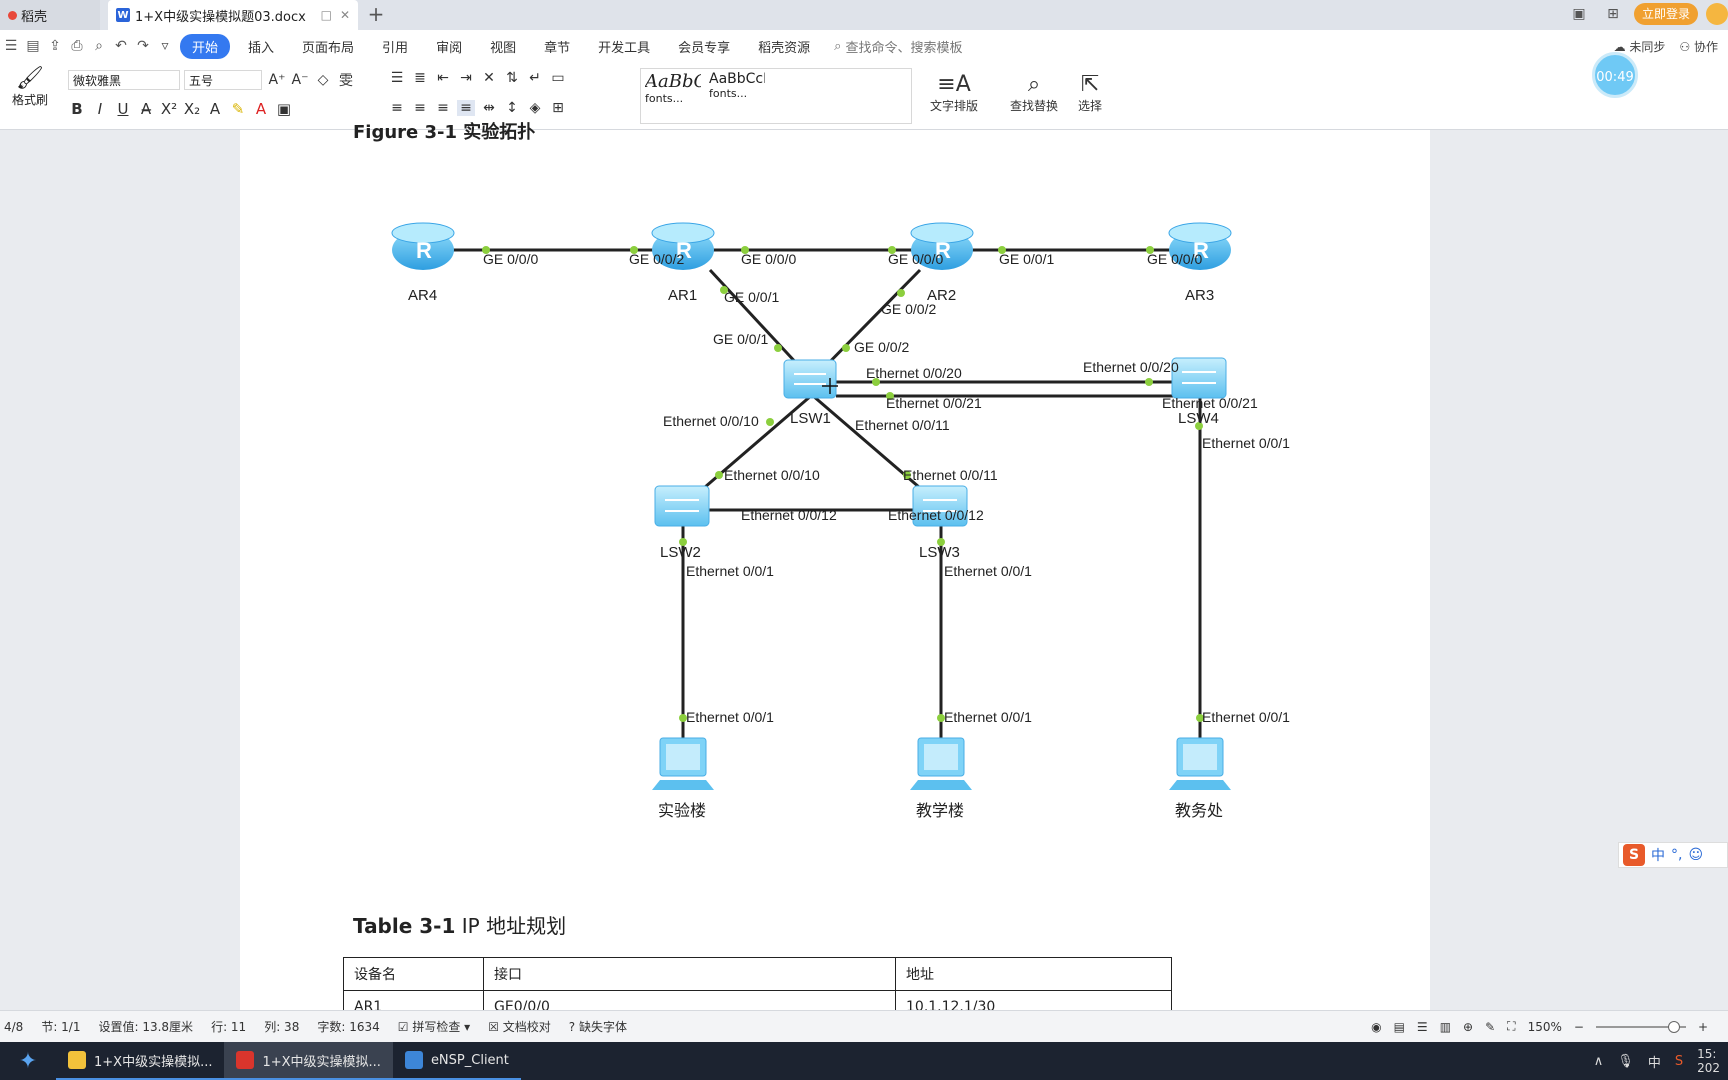  What do you see at coordinates (77, 109) in the screenshot?
I see `bold-icon: B` at bounding box center [77, 109].